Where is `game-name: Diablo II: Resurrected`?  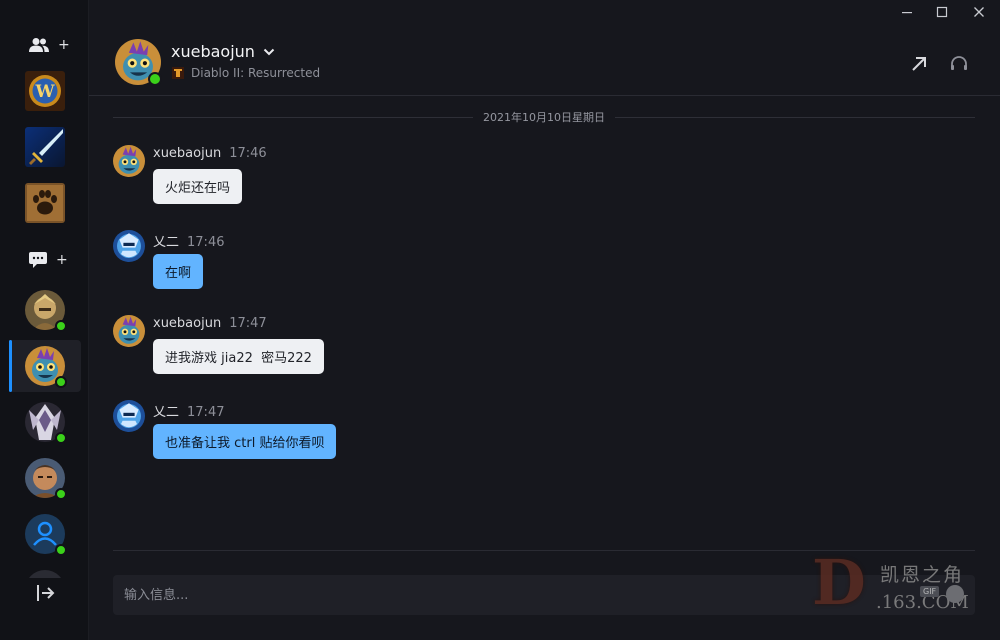
game-name: Diablo II: Resurrected is located at coordinates (256, 73).